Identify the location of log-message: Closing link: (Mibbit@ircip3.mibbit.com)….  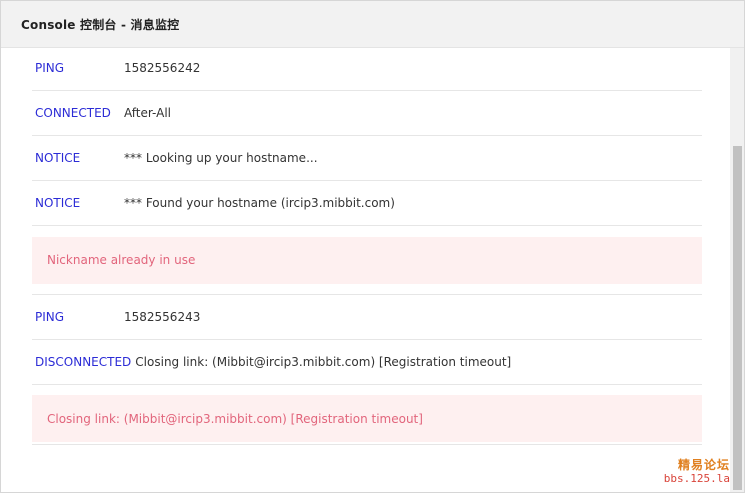
(323, 362).